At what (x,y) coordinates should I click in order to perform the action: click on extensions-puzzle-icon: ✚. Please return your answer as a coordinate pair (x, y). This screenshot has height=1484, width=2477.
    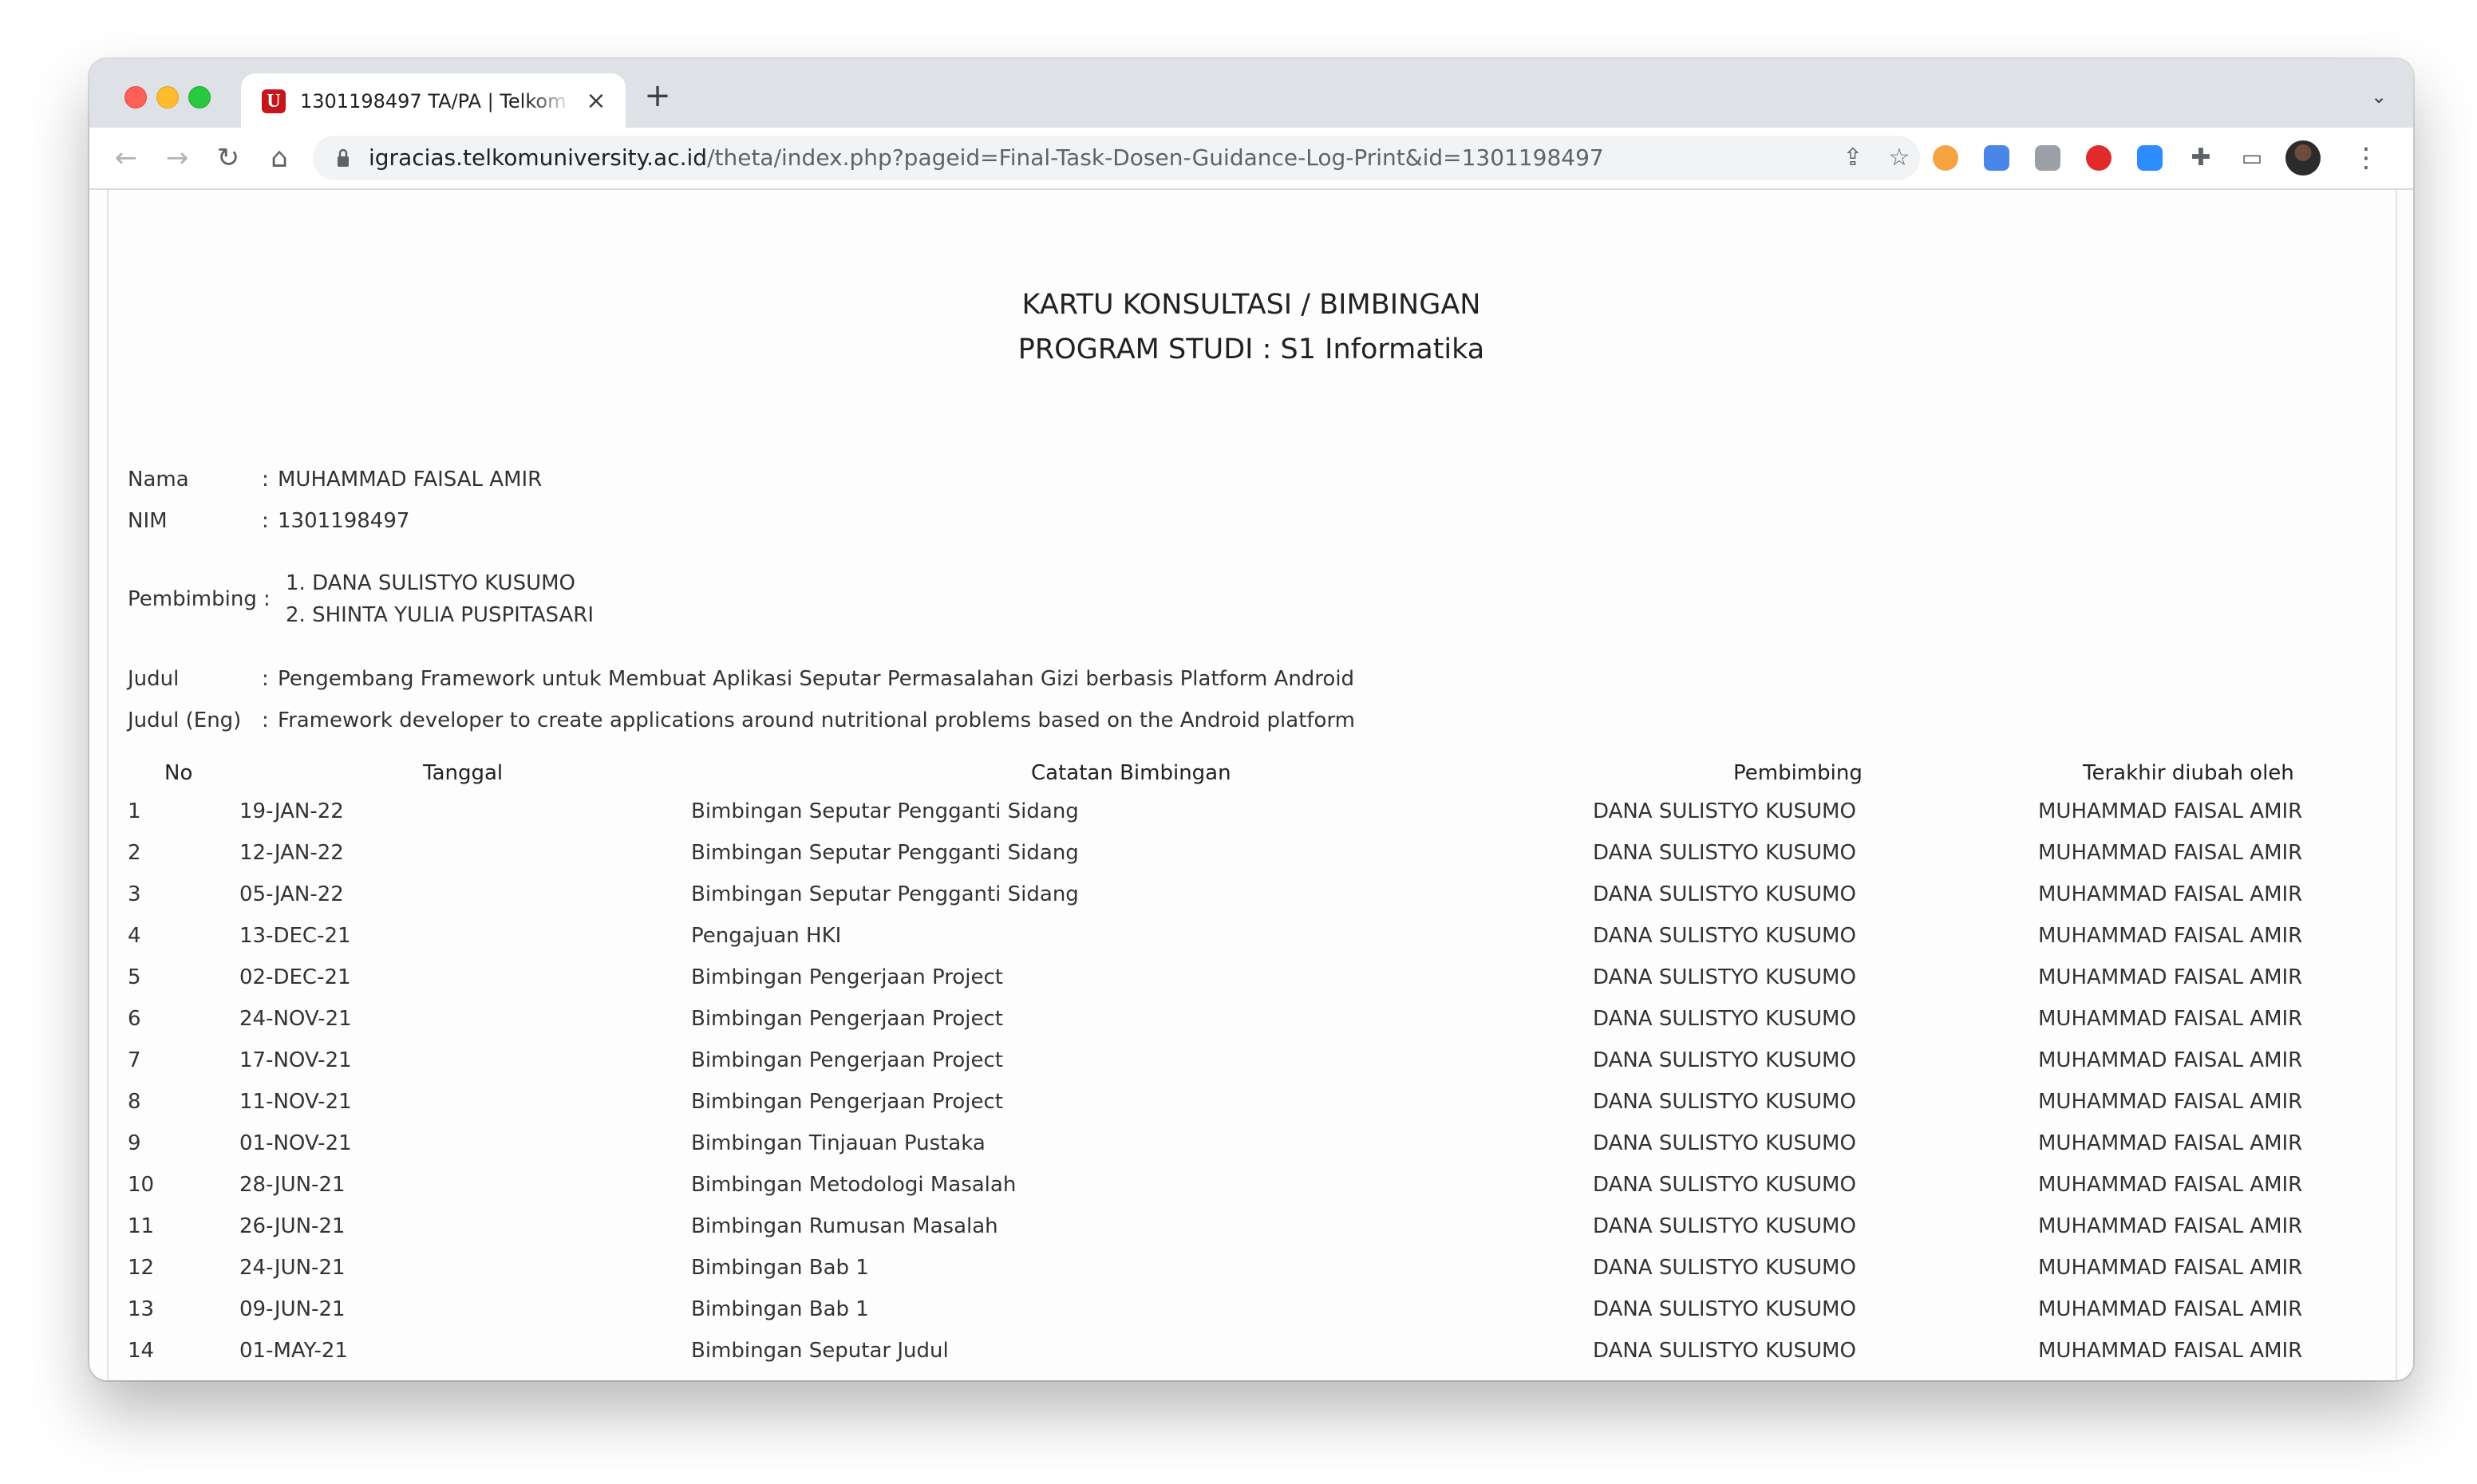
    Looking at the image, I should click on (2201, 158).